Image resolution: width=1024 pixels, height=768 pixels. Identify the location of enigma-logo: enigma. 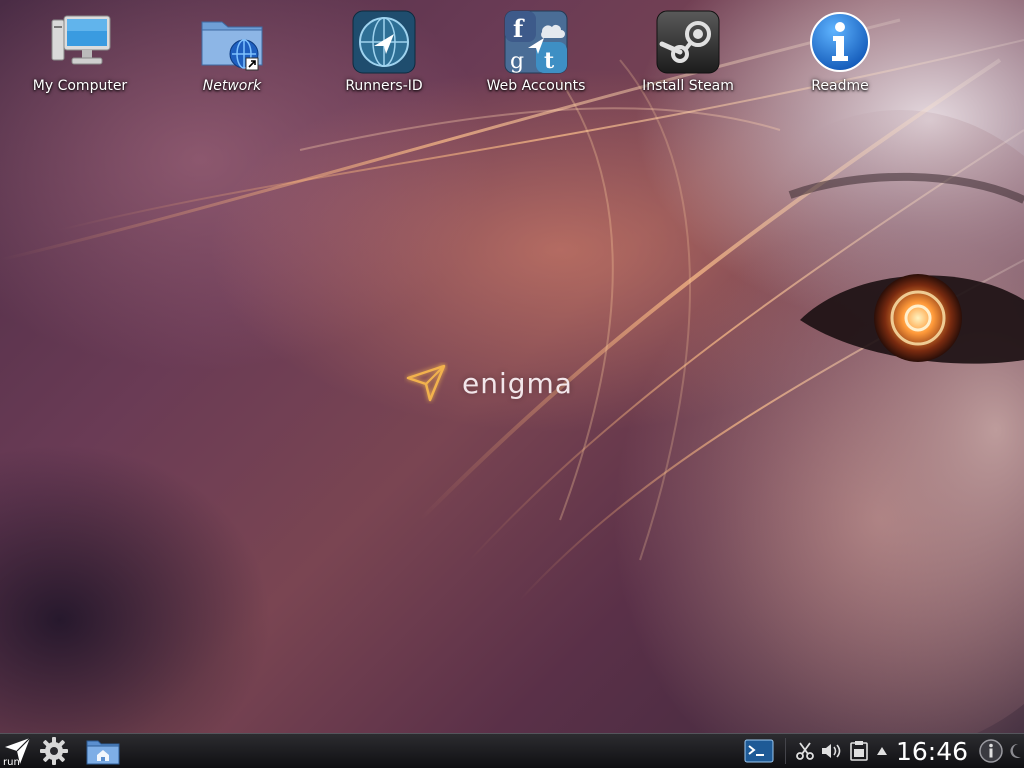
(488, 383).